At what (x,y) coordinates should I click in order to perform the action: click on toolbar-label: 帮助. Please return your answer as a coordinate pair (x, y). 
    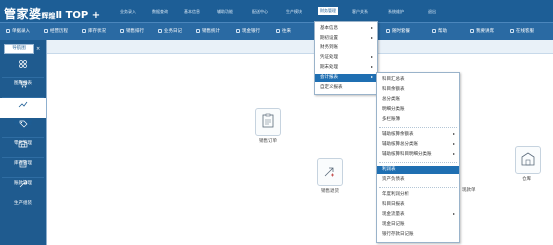
    Looking at the image, I should click on (442, 31).